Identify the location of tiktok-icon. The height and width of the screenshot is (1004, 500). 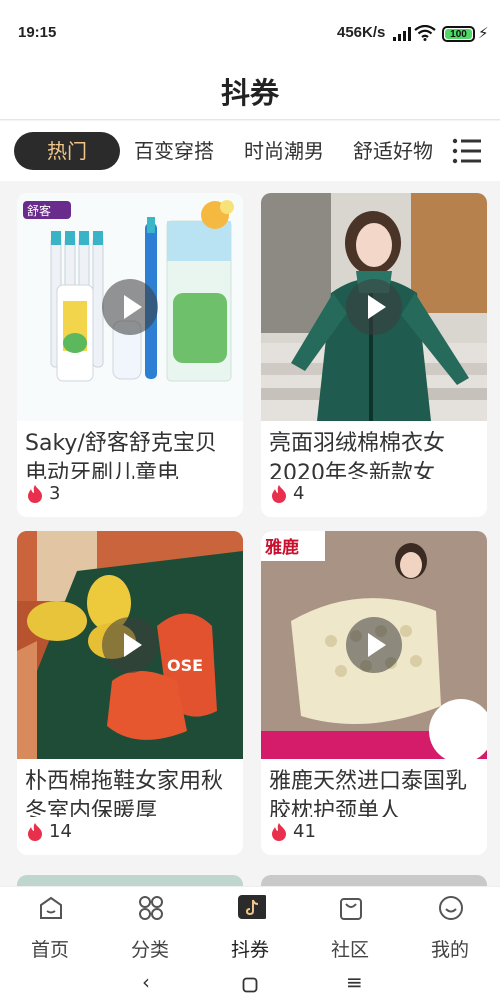
(252, 907).